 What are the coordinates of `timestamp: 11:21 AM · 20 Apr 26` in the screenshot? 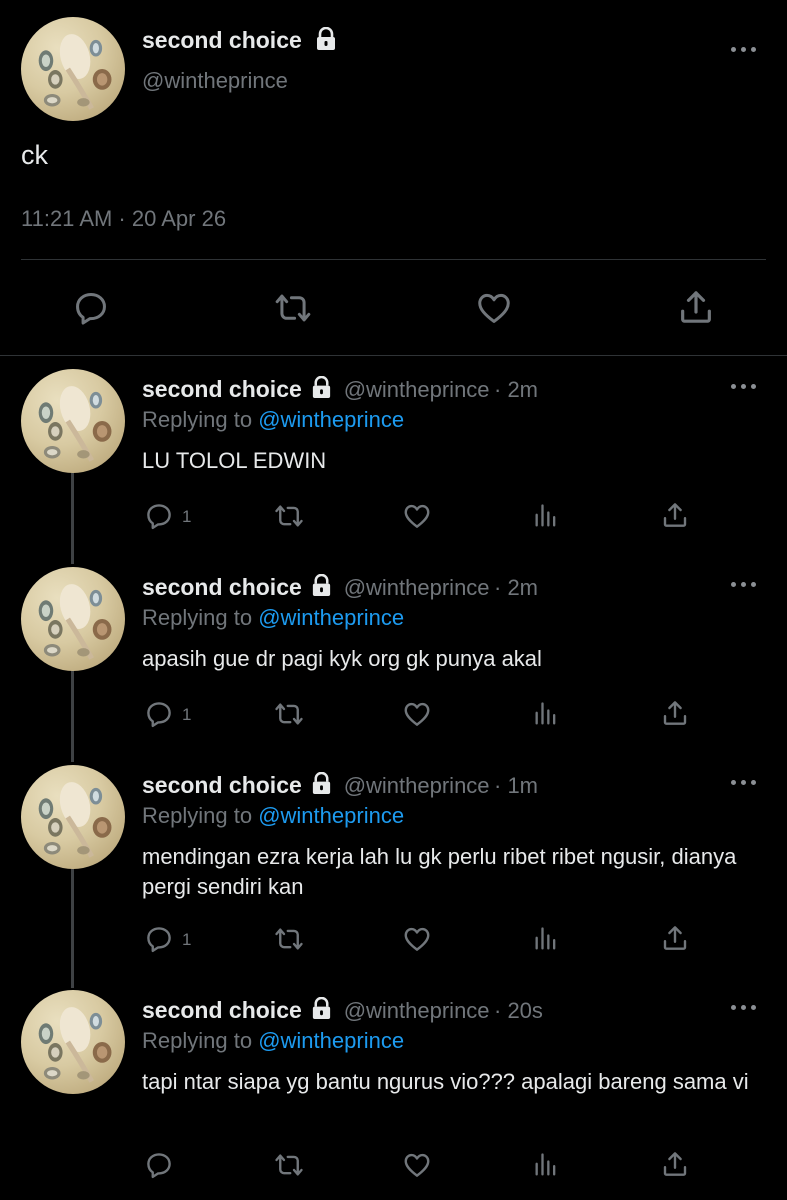 It's located at (123, 219).